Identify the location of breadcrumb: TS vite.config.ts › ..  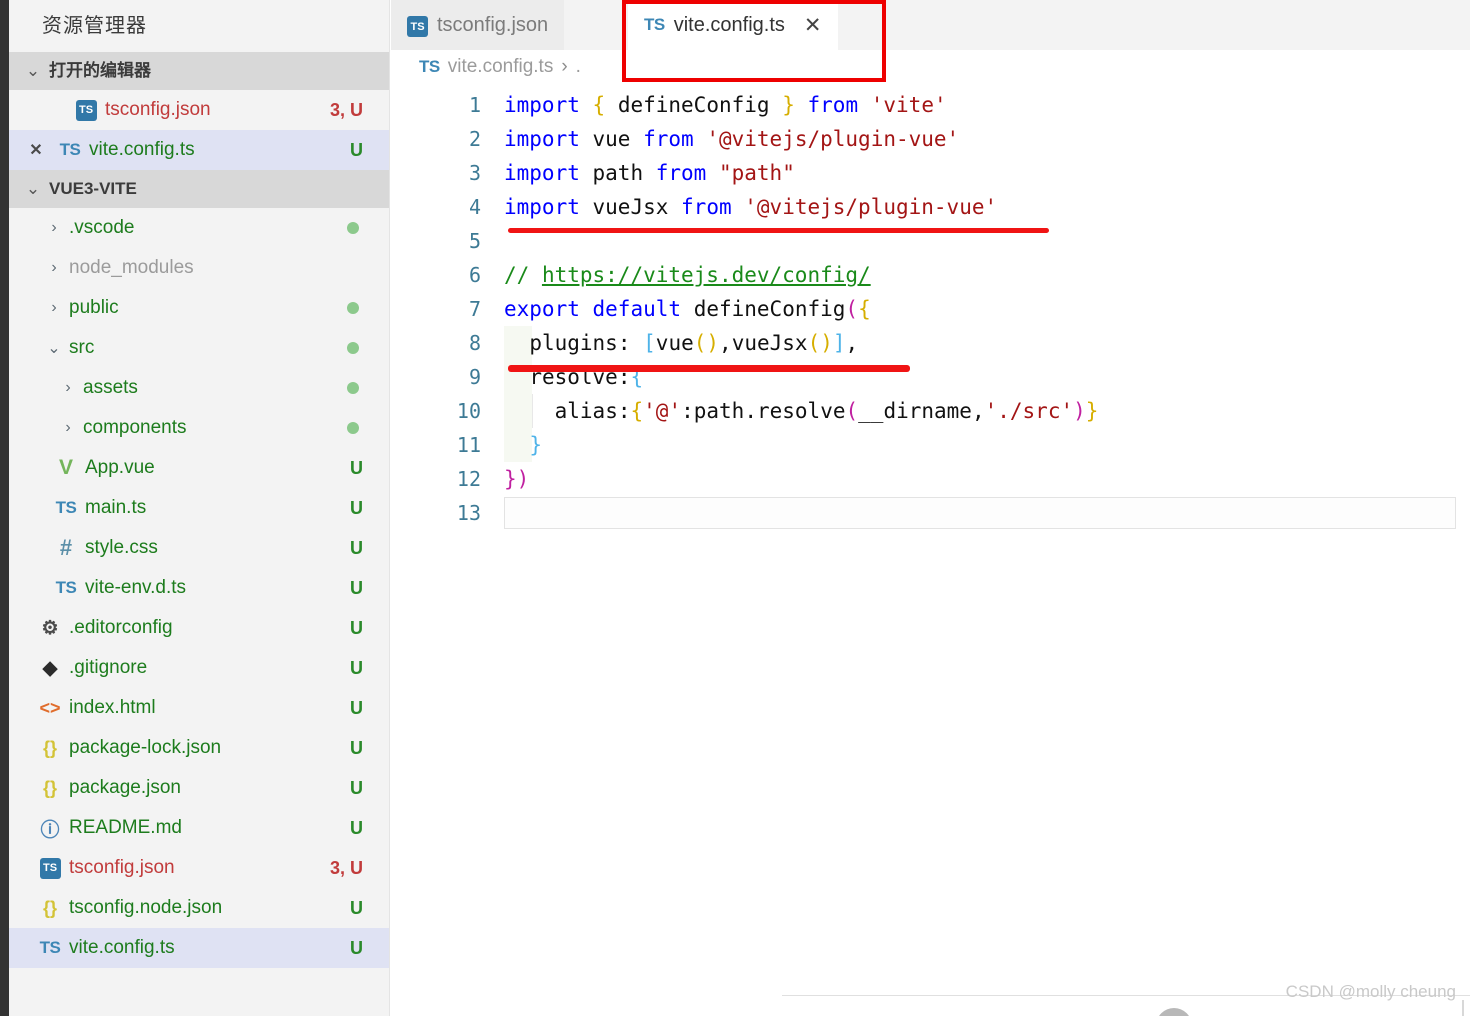
(930, 67).